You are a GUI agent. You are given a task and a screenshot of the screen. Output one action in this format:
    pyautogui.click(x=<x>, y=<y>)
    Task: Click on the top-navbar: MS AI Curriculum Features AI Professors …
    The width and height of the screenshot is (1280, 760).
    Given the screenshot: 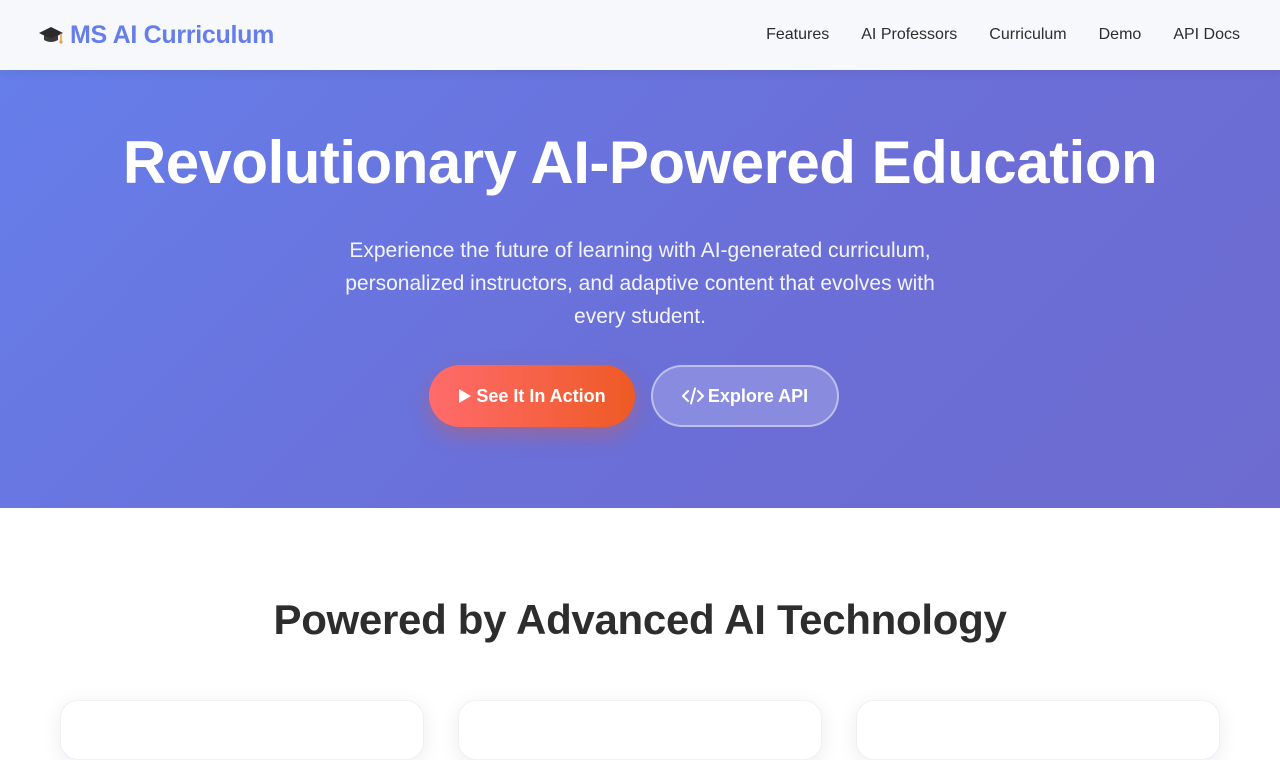 What is the action you would take?
    pyautogui.click(x=640, y=35)
    